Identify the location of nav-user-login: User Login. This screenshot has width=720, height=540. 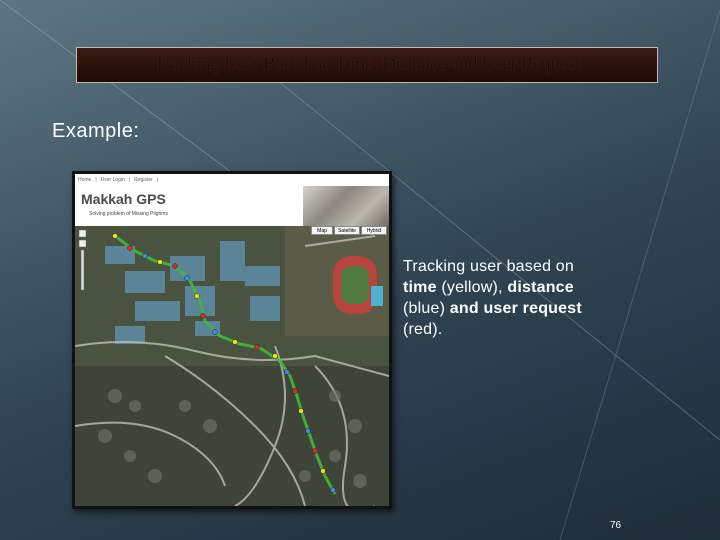
(113, 180).